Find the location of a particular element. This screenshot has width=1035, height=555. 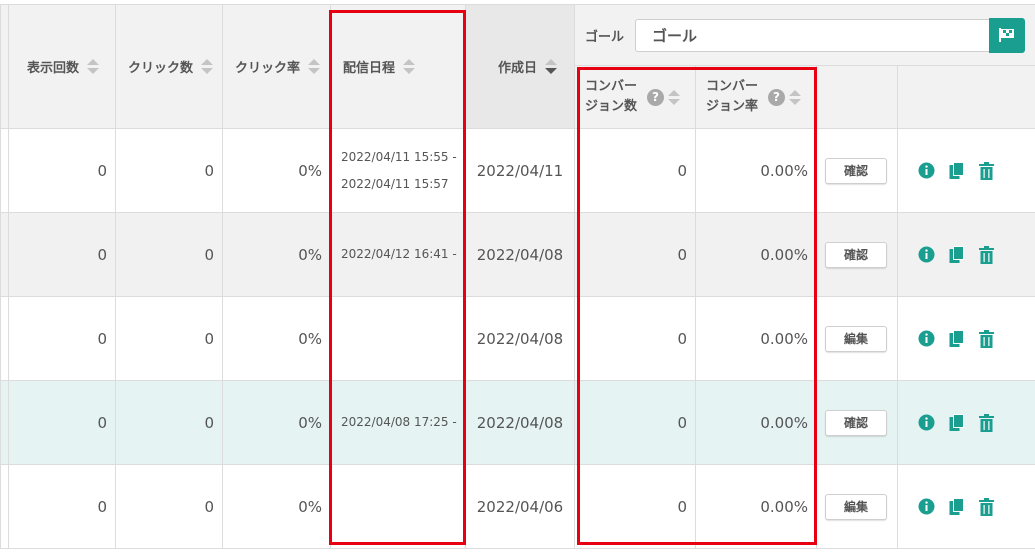

cell-schedule: 2022/04/08 17:25 - is located at coordinates (398, 422).